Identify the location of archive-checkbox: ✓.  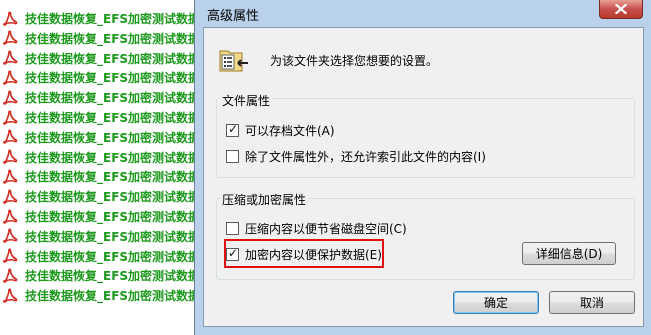
(232, 129).